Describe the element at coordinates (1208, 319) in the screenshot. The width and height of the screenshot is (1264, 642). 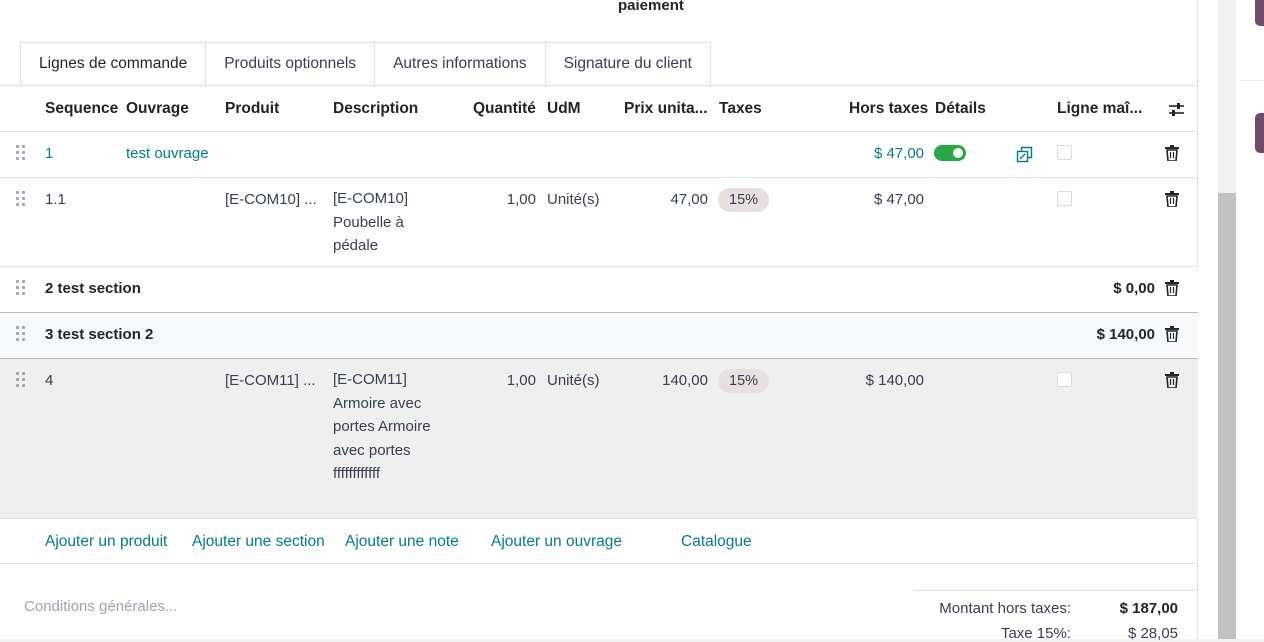
I see `sheet-margin` at that location.